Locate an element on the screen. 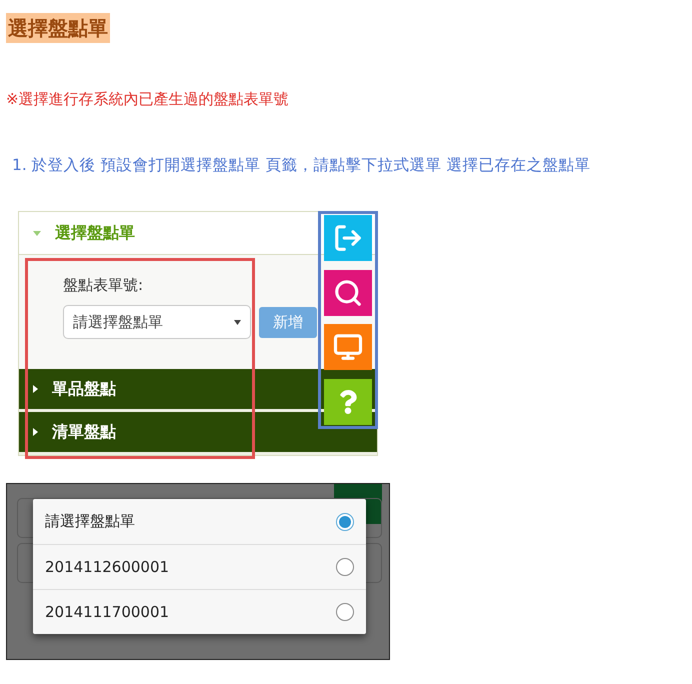 The width and height of the screenshot is (692, 684). exit-button is located at coordinates (348, 238).